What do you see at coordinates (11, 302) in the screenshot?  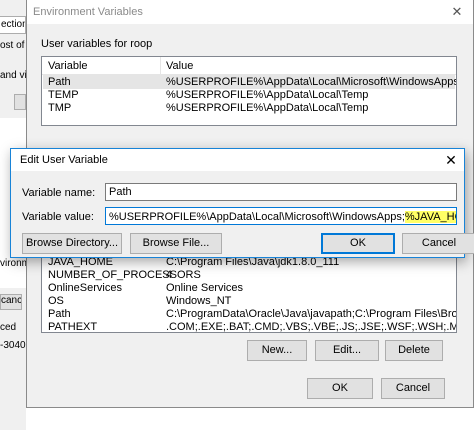 I see `background-cancel-button: cancel` at bounding box center [11, 302].